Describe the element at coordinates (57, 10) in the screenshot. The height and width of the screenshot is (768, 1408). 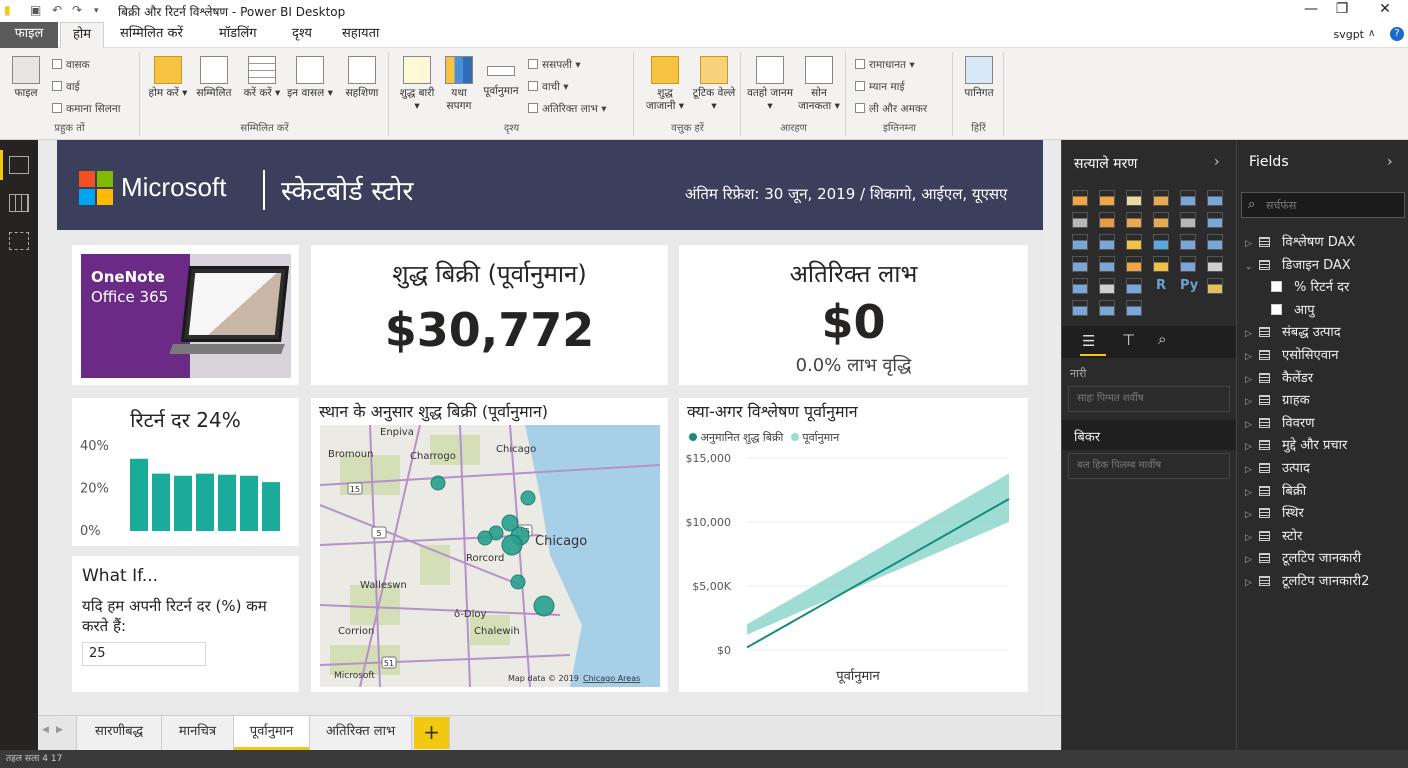
I see `undo-icon: ↶` at that location.